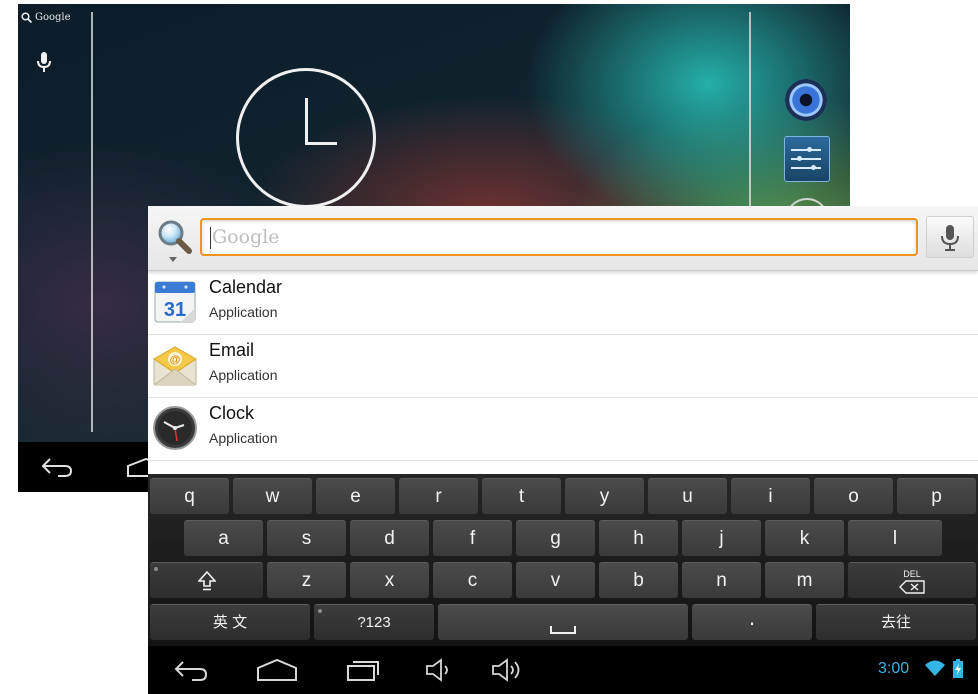 Image resolution: width=978 pixels, height=694 pixels. I want to click on home-google-search-bar: Google, so click(46, 17).